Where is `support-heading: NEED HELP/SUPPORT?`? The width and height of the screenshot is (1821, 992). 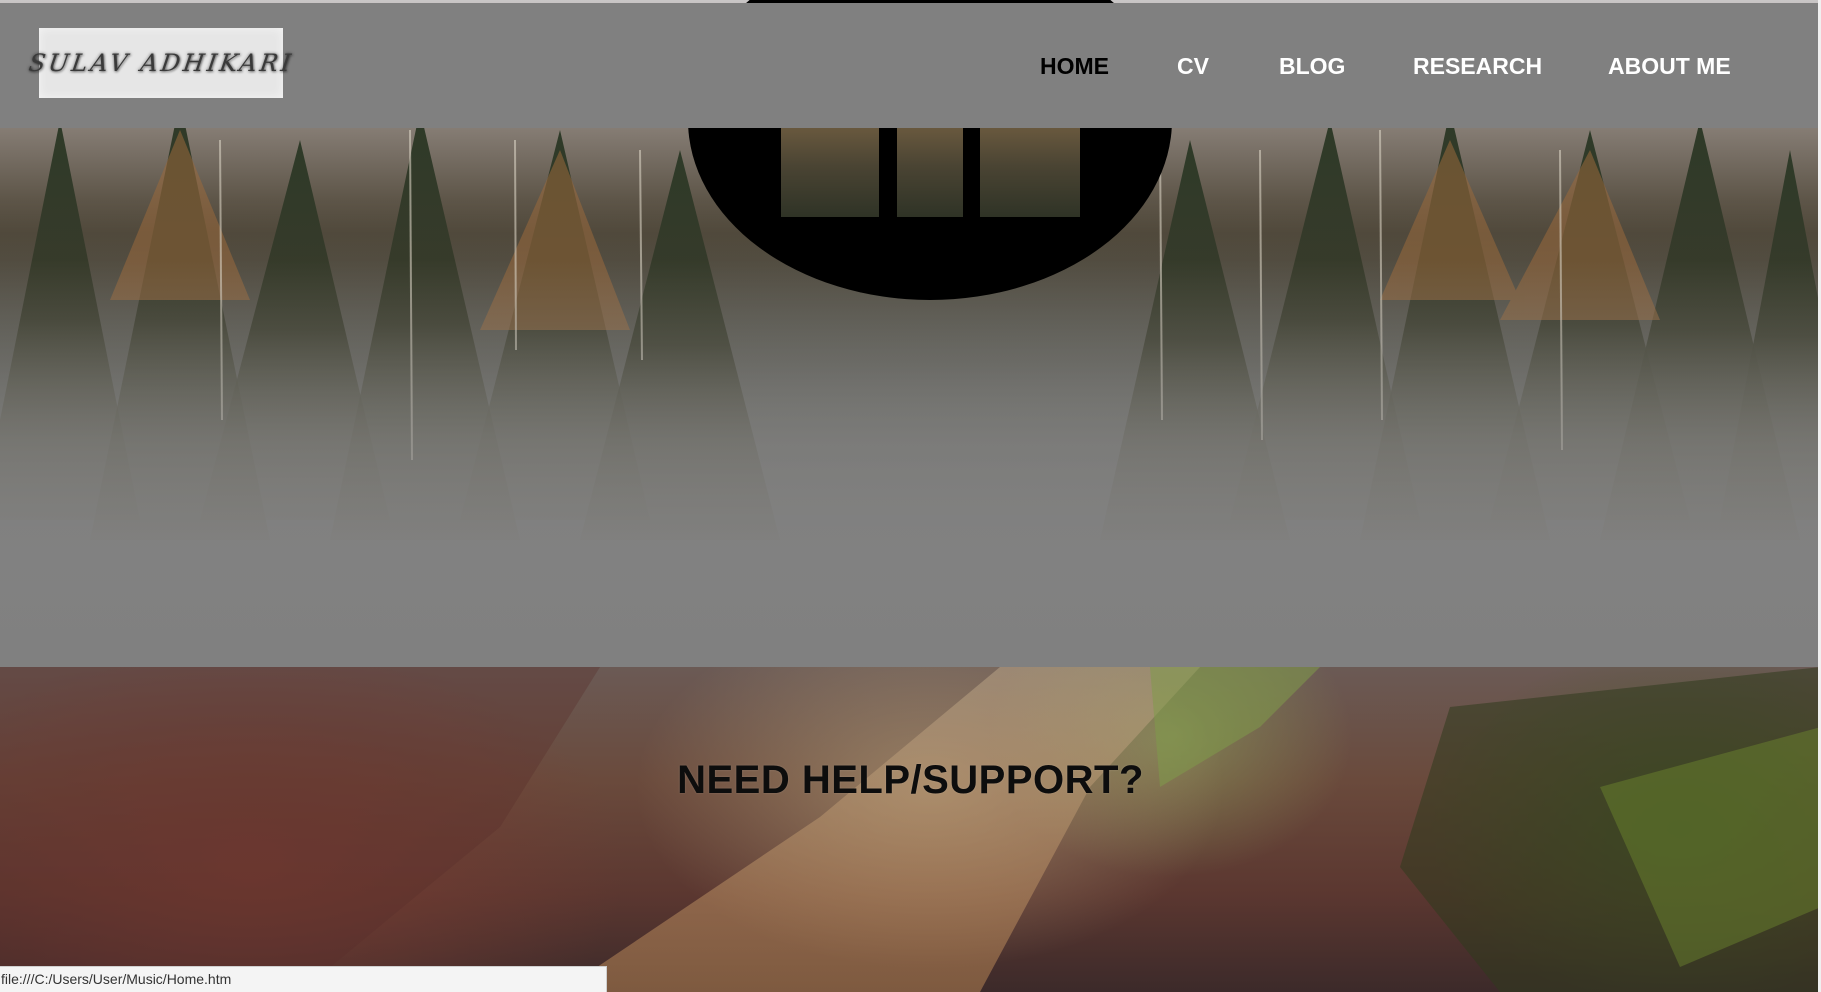
support-heading: NEED HELP/SUPPORT? is located at coordinates (910, 780).